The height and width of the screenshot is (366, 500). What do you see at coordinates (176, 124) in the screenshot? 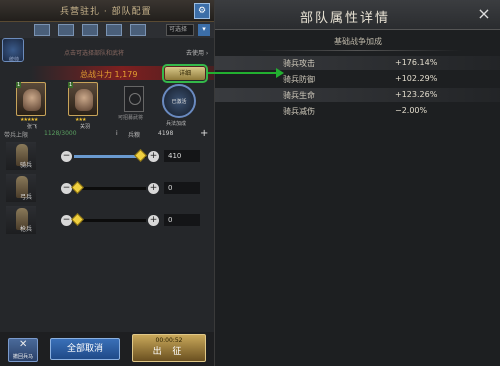
I see `orb-label: 兵法加成` at bounding box center [176, 124].